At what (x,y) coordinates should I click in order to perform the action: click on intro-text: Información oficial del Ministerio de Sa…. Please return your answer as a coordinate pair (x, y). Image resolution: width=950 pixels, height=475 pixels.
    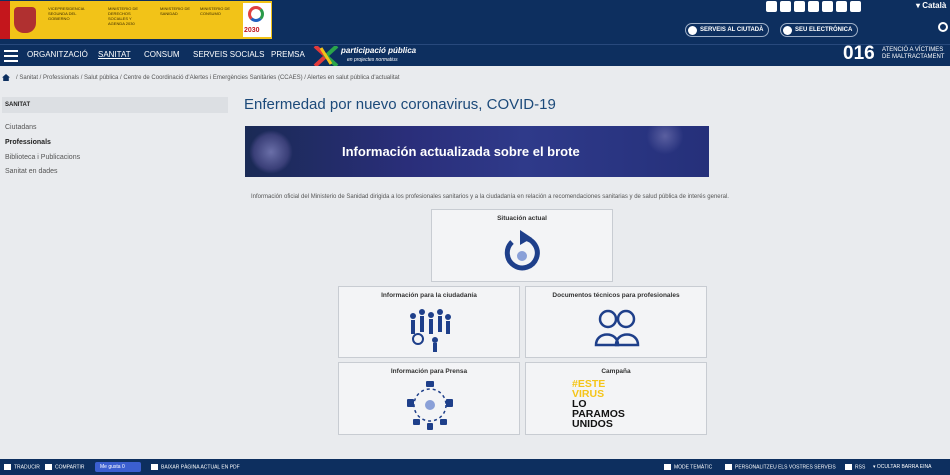
    Looking at the image, I should click on (490, 197).